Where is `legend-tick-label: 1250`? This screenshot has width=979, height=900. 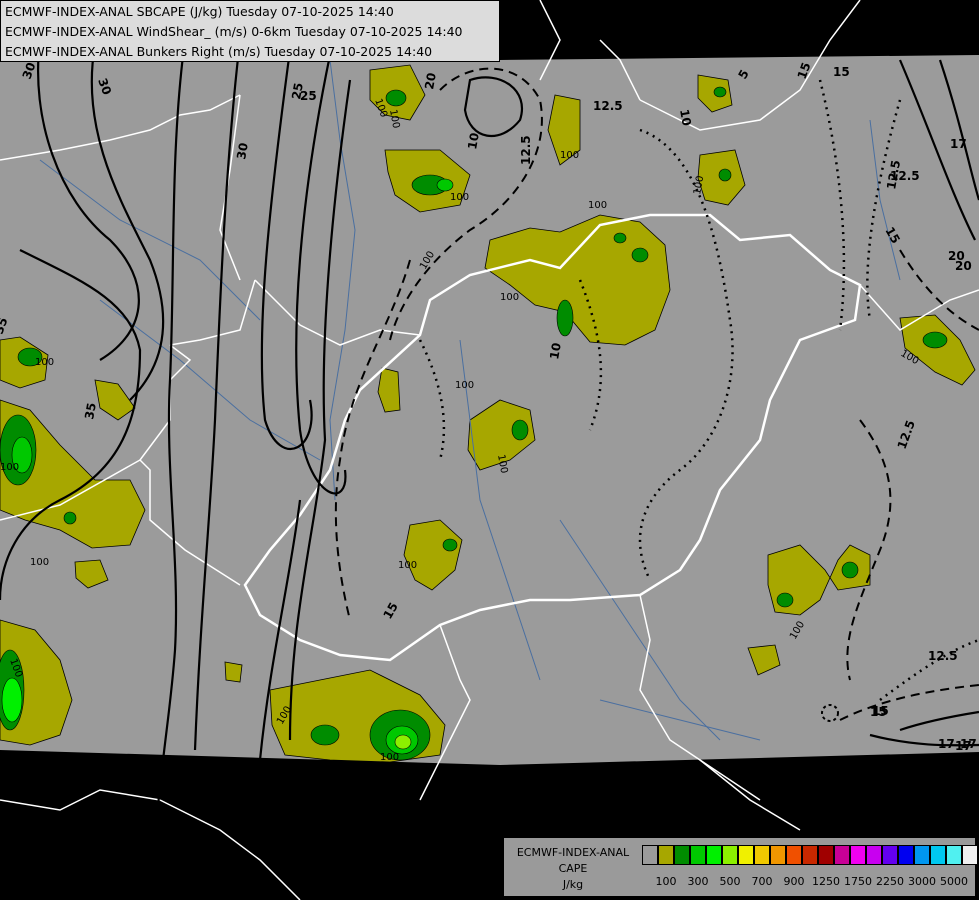 legend-tick-label: 1250 is located at coordinates (826, 881).